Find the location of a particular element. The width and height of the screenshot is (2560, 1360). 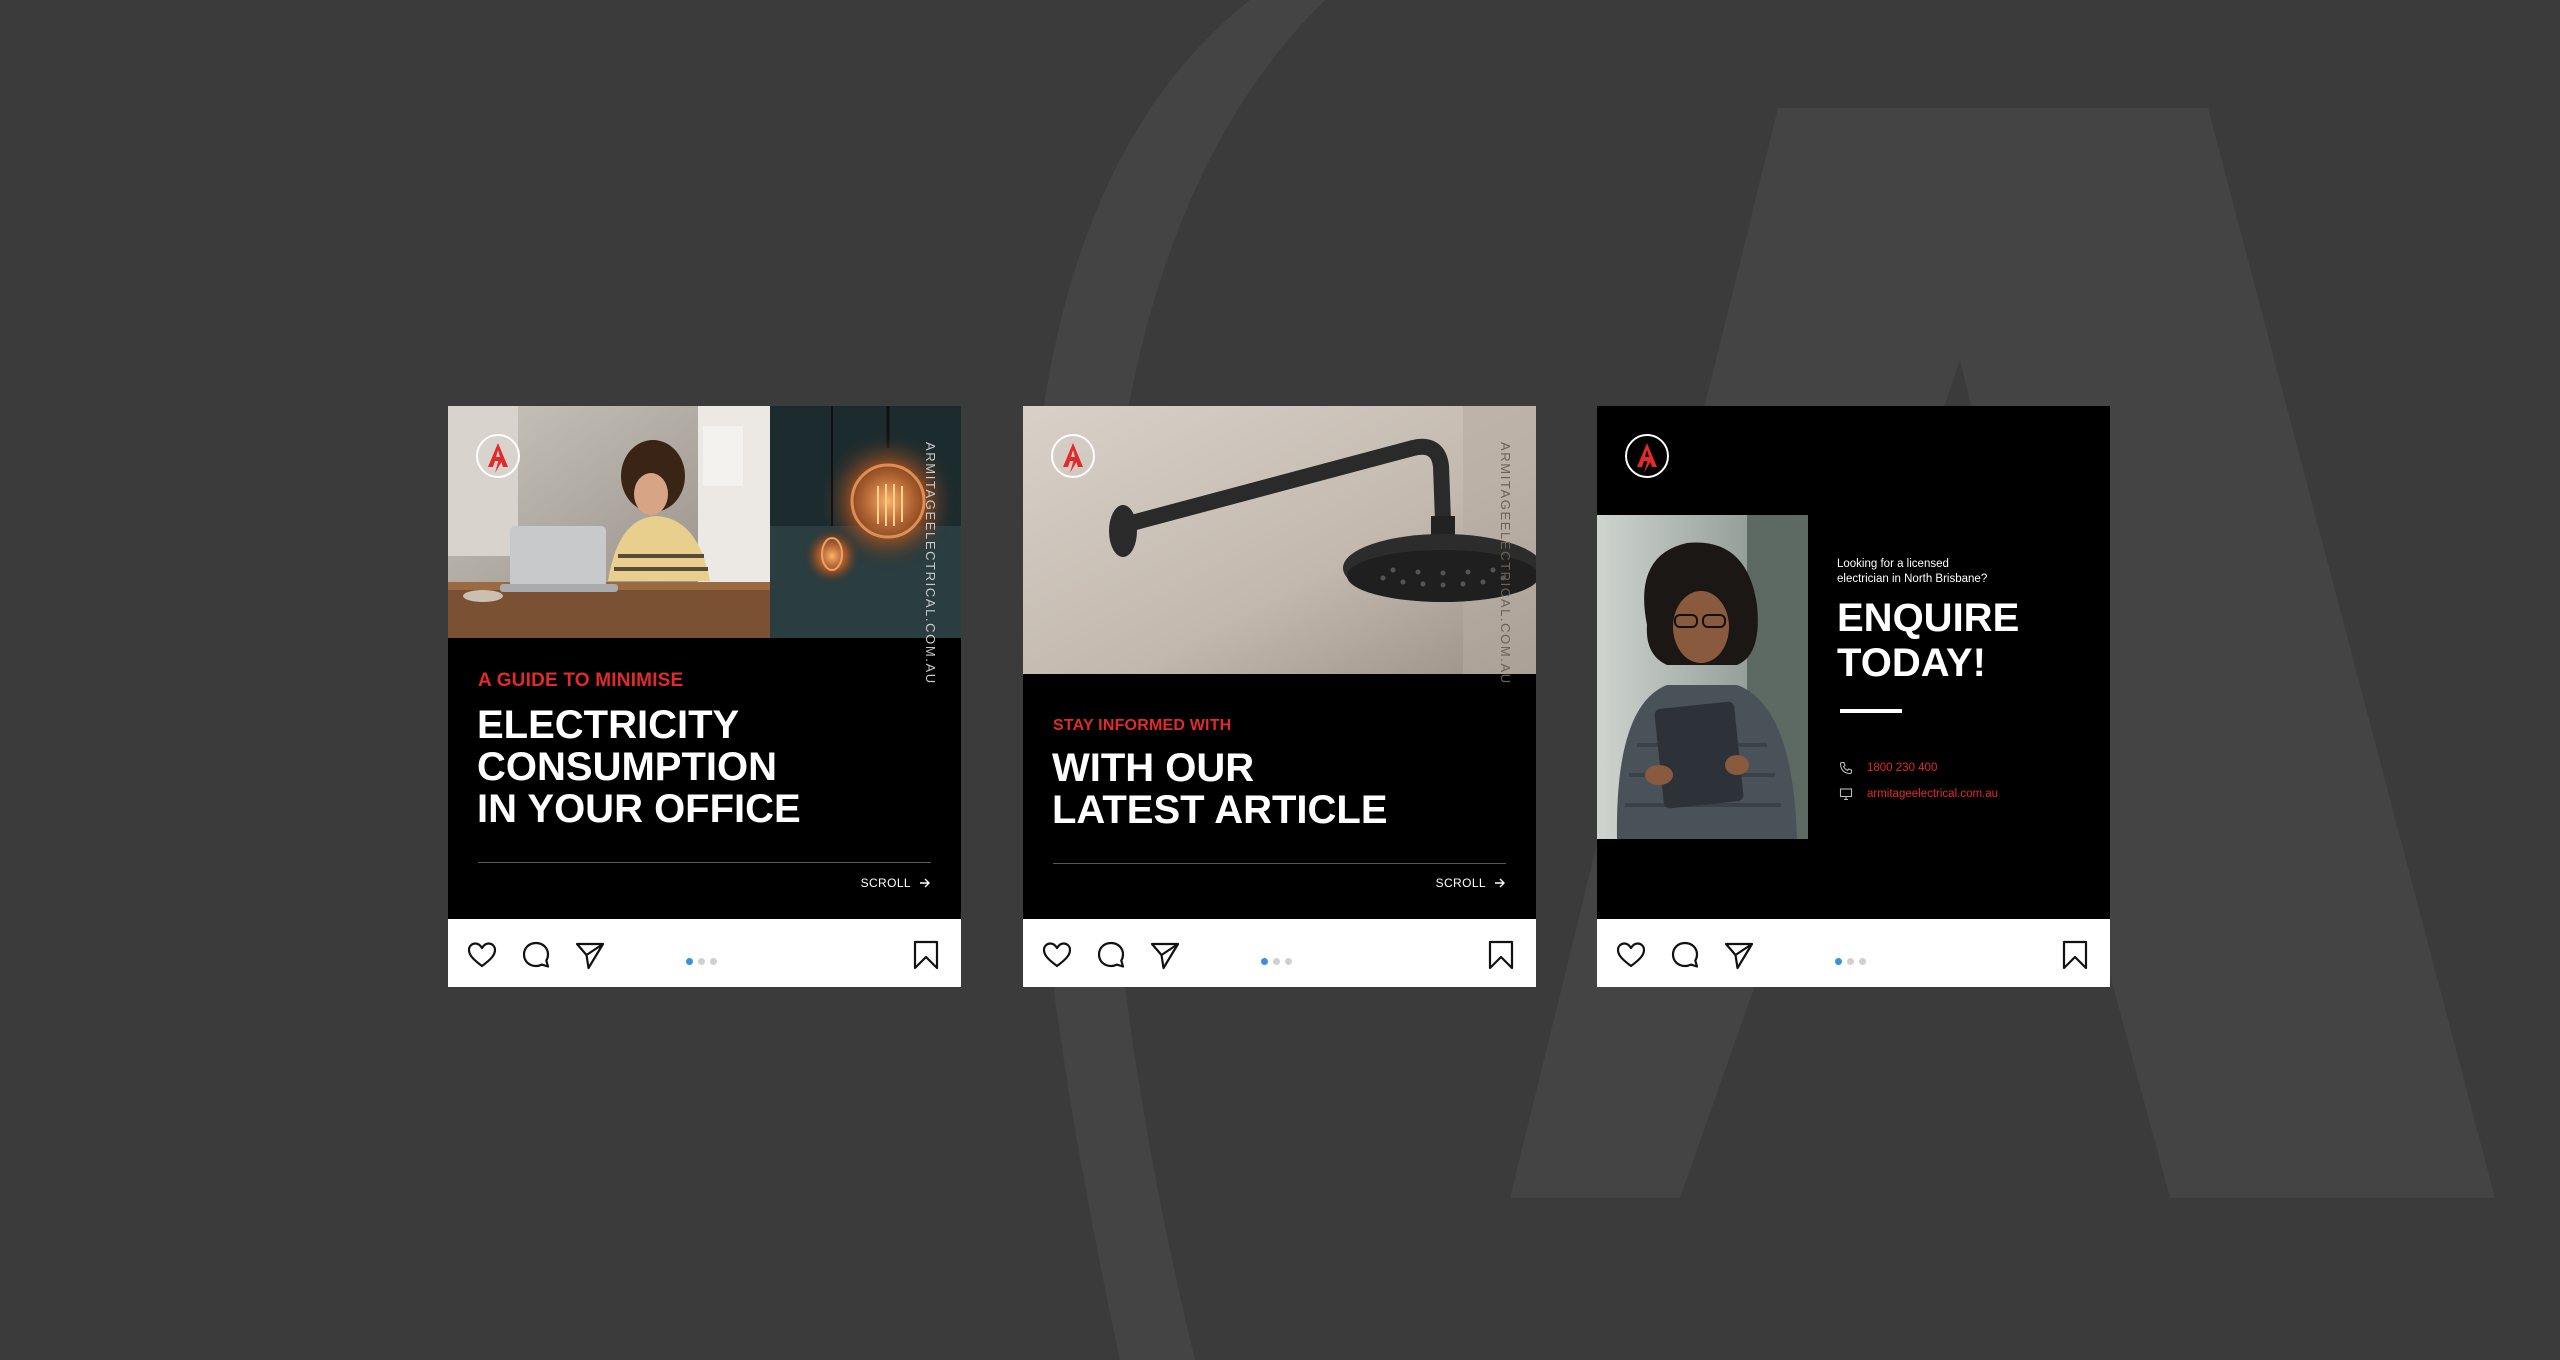

website-link: armitageelectrical.com.au is located at coordinates (1932, 794).